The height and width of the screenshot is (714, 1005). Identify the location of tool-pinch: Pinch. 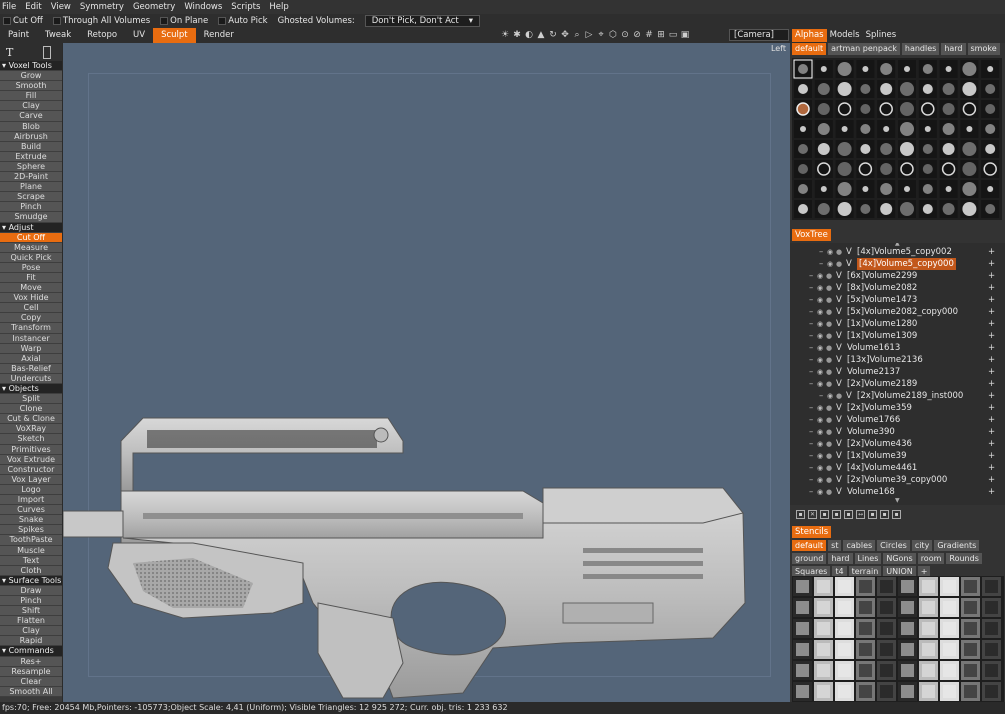
(31, 207).